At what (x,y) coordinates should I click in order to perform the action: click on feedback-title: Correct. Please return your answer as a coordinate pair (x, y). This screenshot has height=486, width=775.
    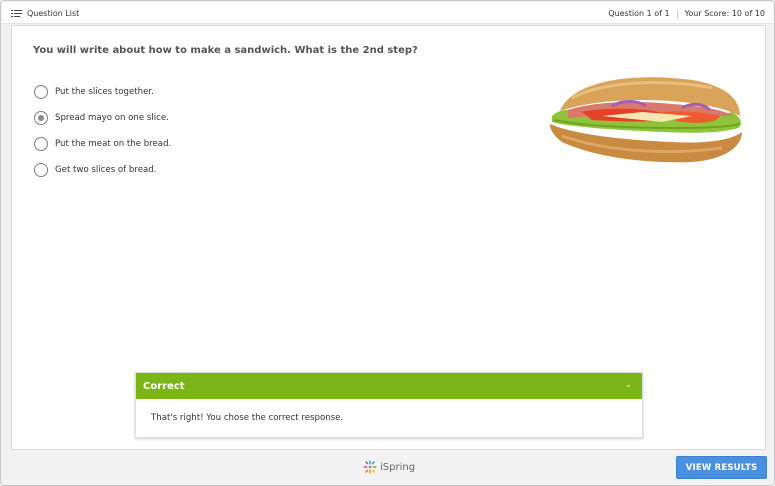
    Looking at the image, I should click on (164, 386).